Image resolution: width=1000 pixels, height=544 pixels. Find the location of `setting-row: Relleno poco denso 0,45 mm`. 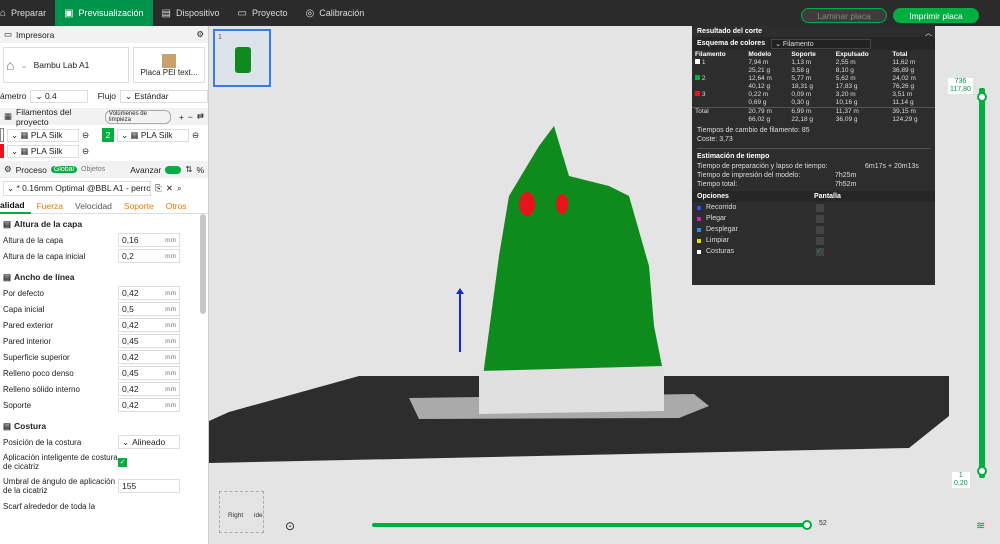

setting-row: Relleno poco denso 0,45 mm is located at coordinates (104, 373).